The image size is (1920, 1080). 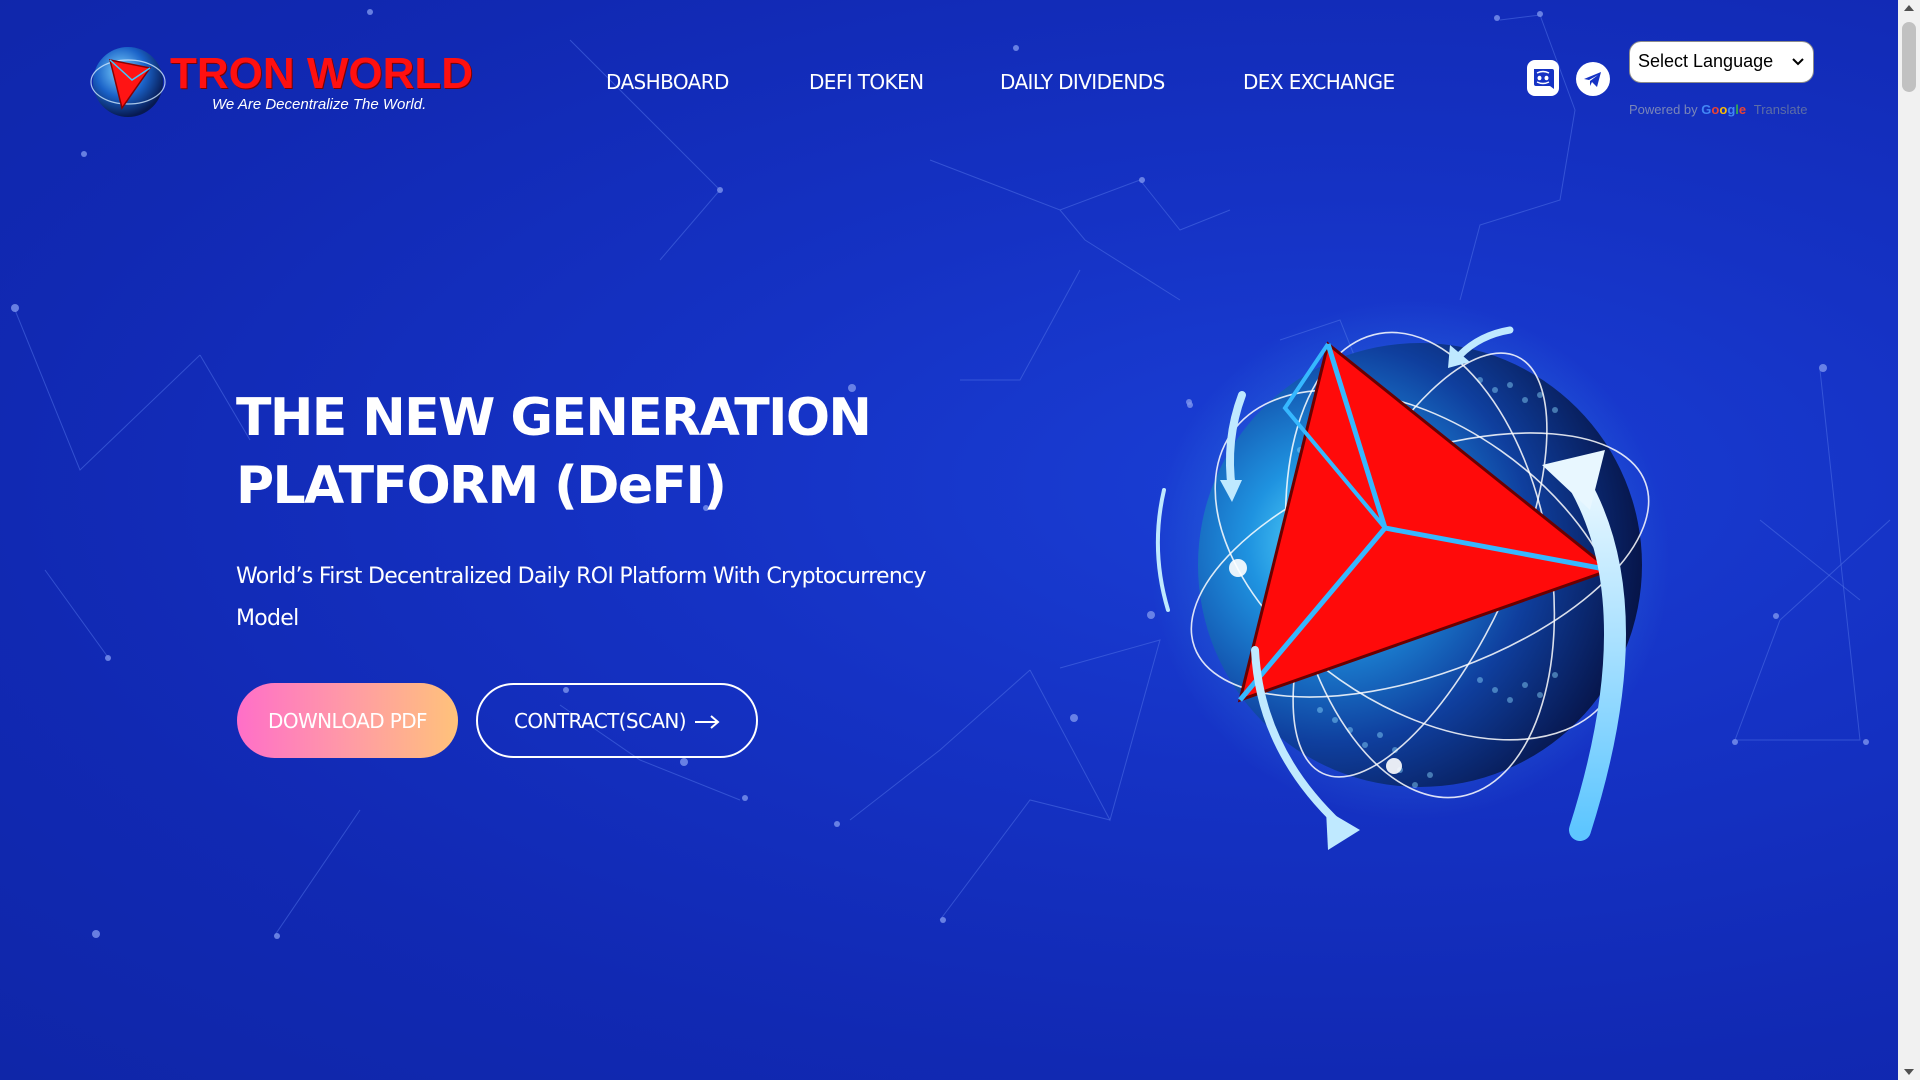 I want to click on brand-name: TRON WORLD, so click(x=322, y=73).